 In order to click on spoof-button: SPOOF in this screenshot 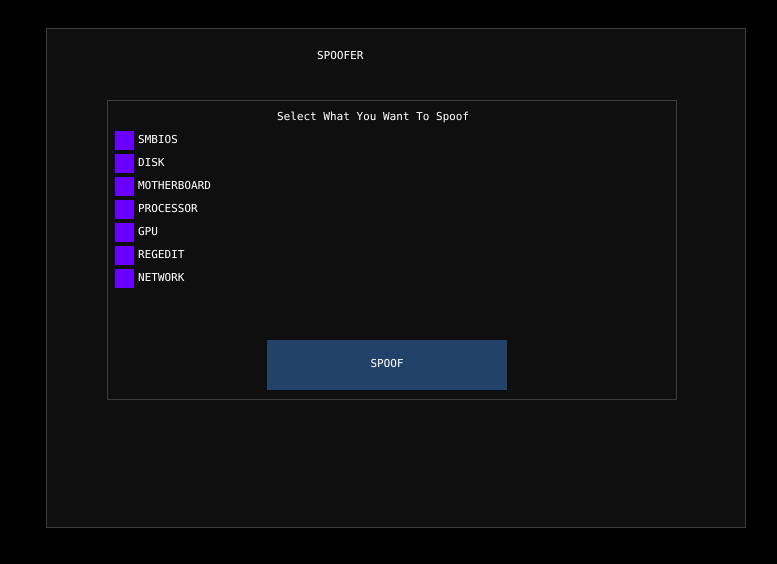, I will do `click(387, 365)`.